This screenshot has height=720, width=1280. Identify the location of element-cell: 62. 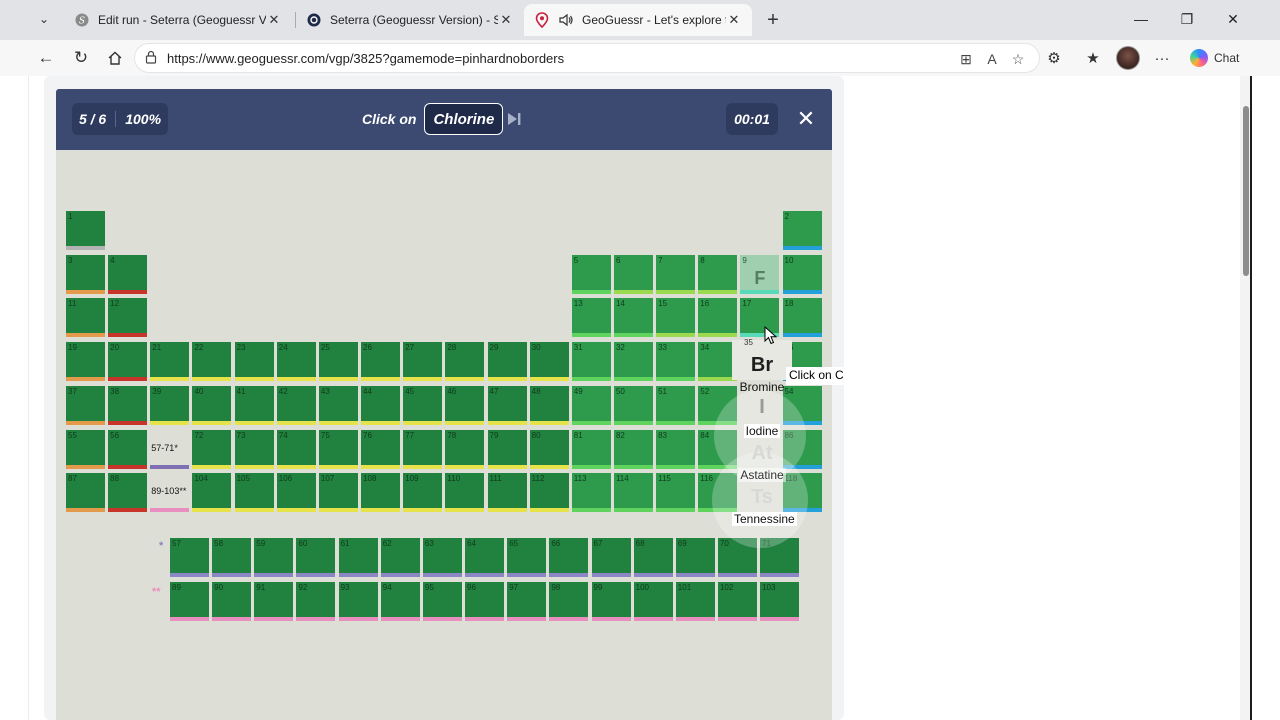
(400, 557).